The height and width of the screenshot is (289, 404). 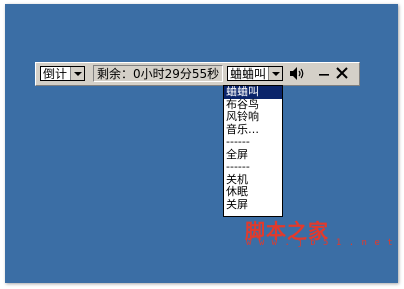 I want to click on close-button, so click(x=342, y=73).